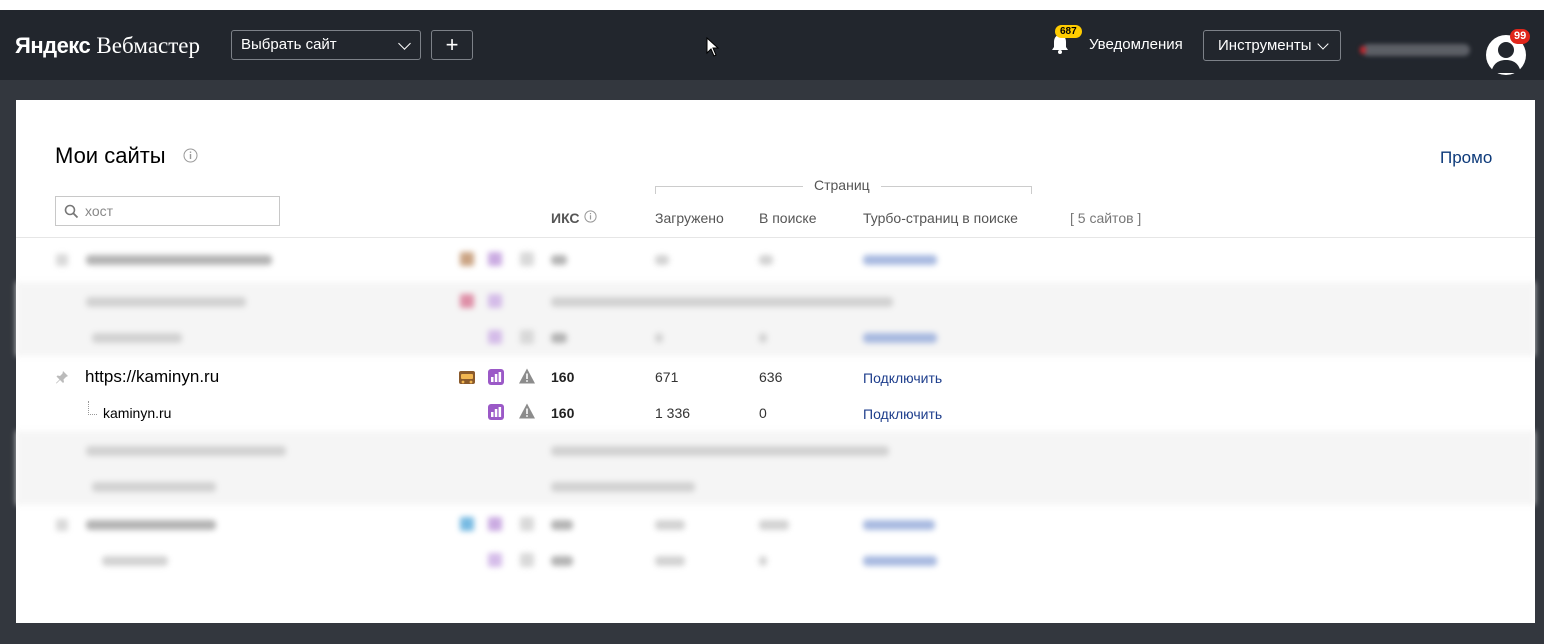 This screenshot has width=1544, height=644. I want to click on pages-group-label: Страниц, so click(842, 185).